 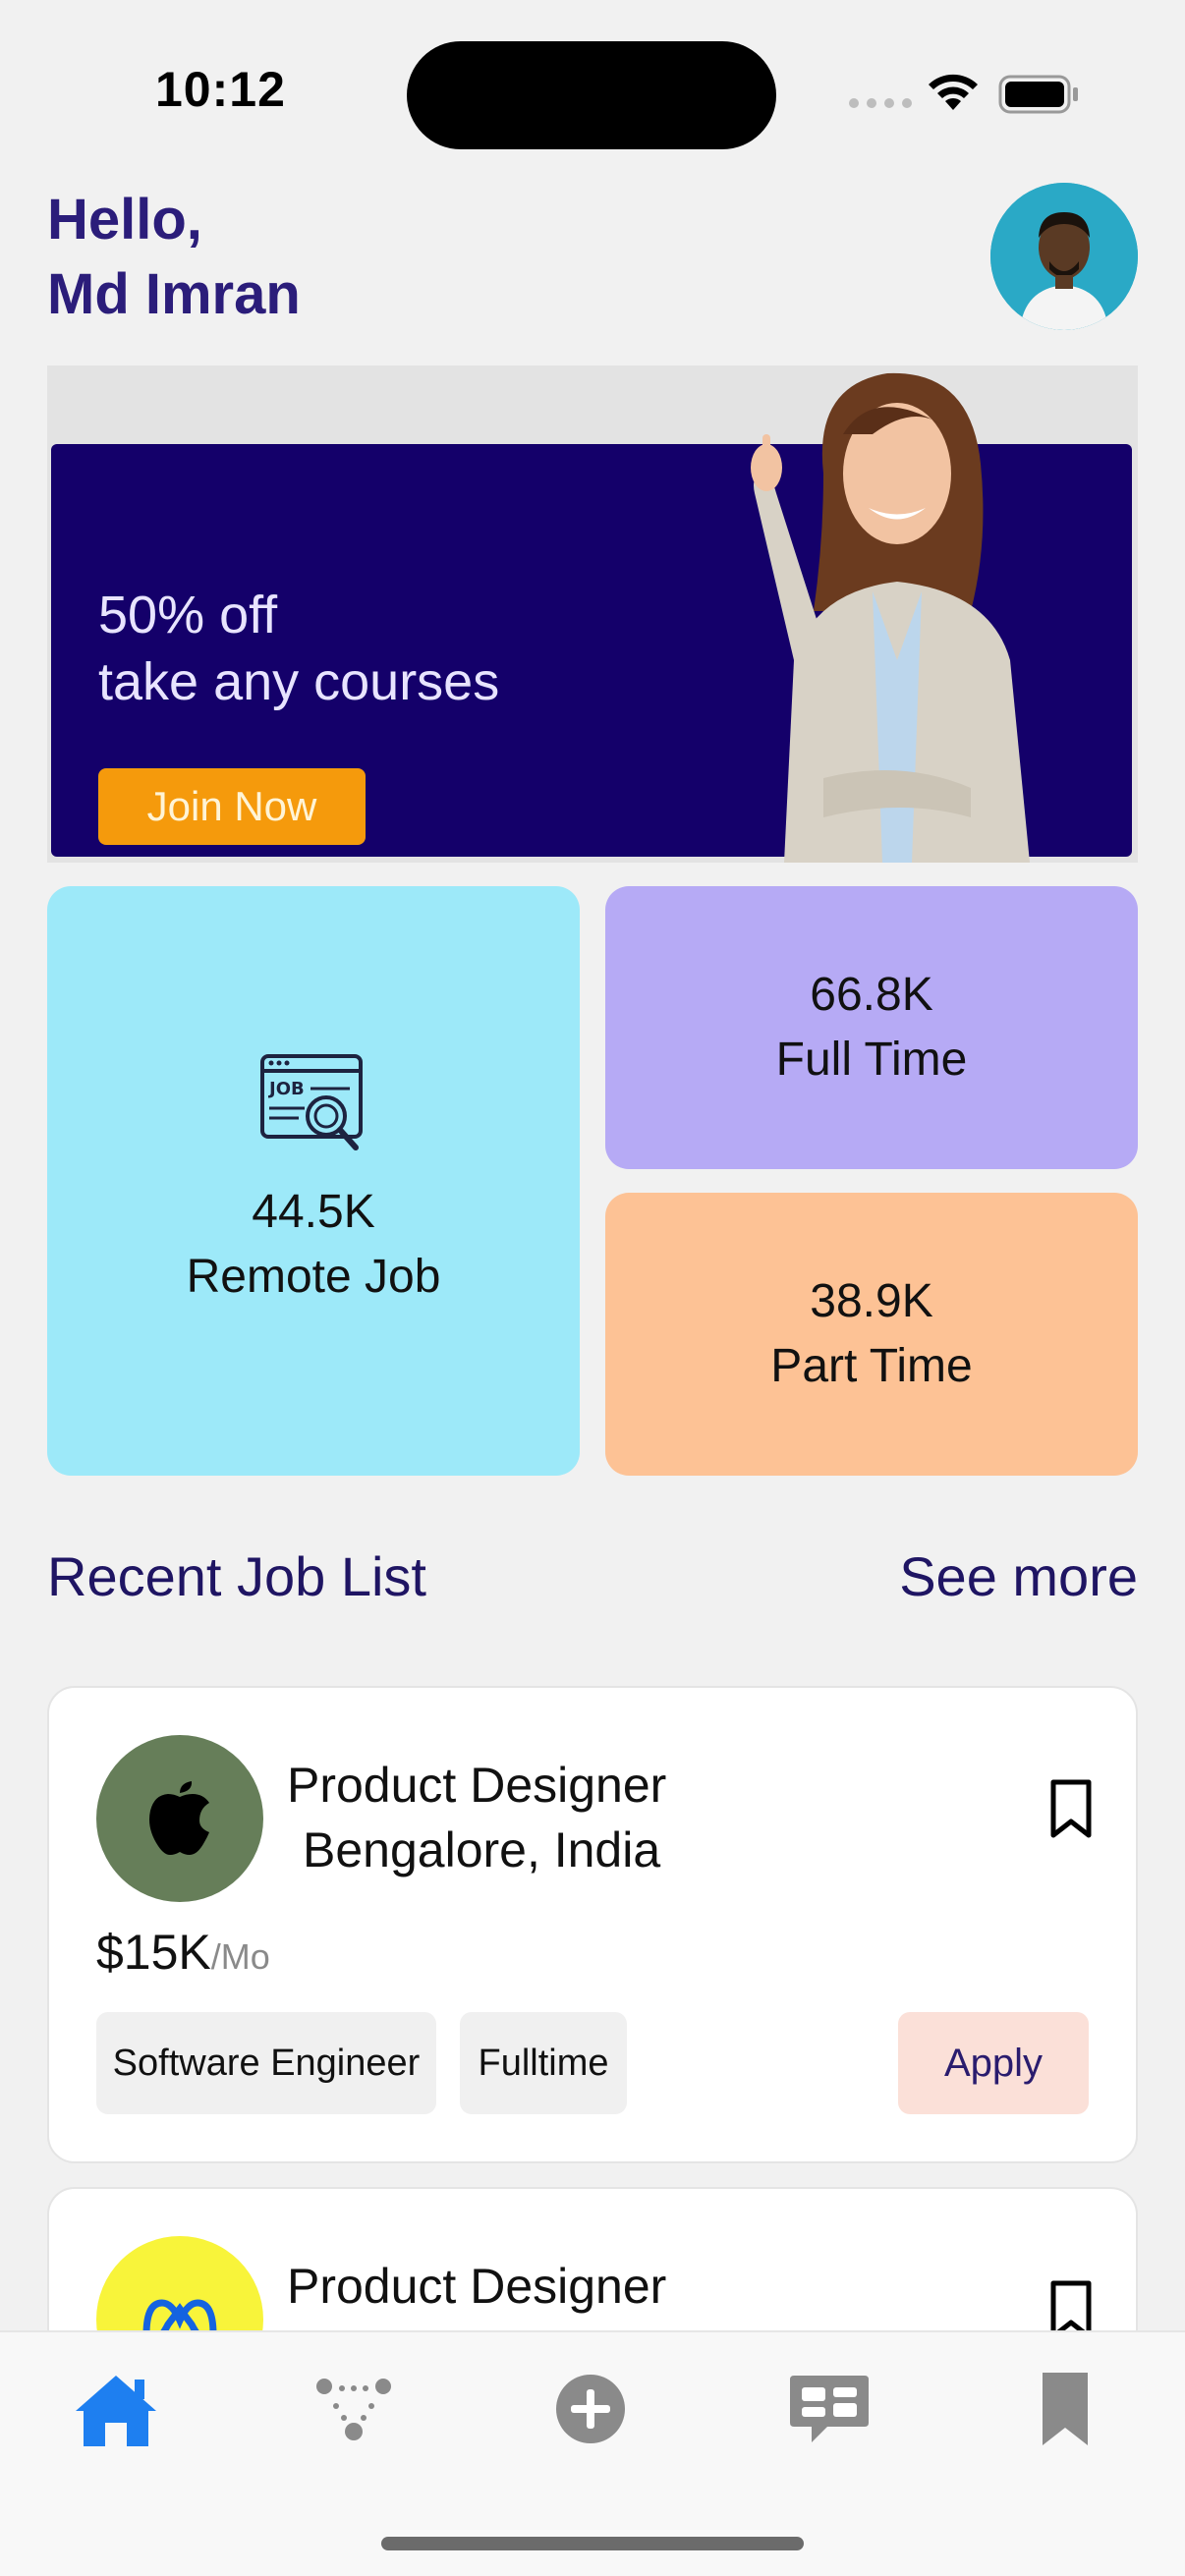 What do you see at coordinates (314, 1181) in the screenshot?
I see `remote-job-card: JOB 44.5K Remote Job` at bounding box center [314, 1181].